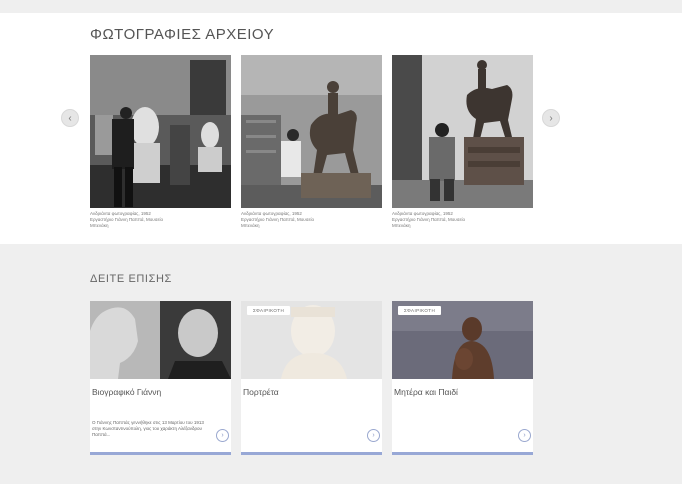 Image resolution: width=682 pixels, height=484 pixels. I want to click on see-also-title: ΔΕΙΤΕ ΕΠΙΣΗΣ, so click(131, 279).